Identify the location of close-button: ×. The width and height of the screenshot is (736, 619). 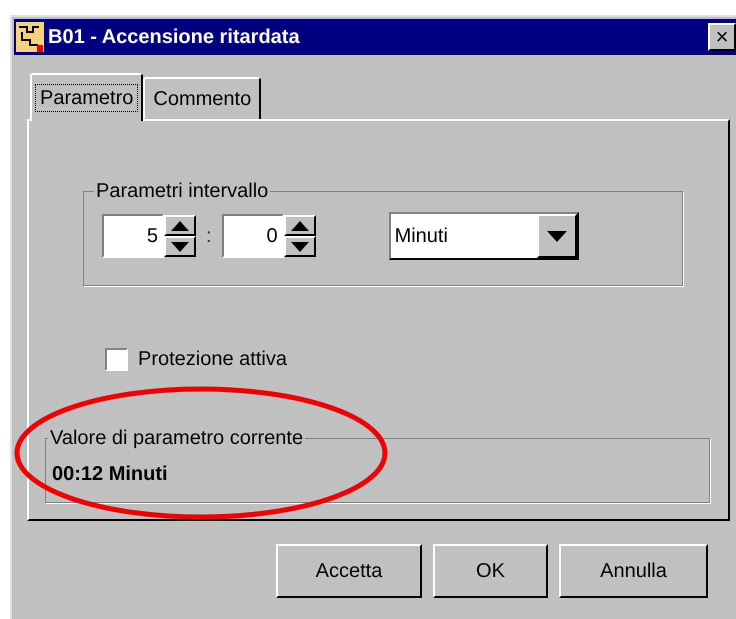
(722, 37).